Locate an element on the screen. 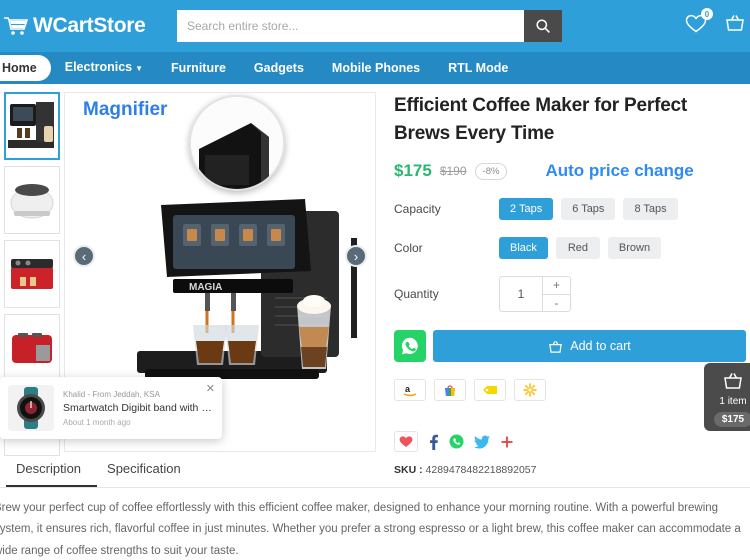  capacity-option-8-taps: 8 Taps is located at coordinates (650, 209).